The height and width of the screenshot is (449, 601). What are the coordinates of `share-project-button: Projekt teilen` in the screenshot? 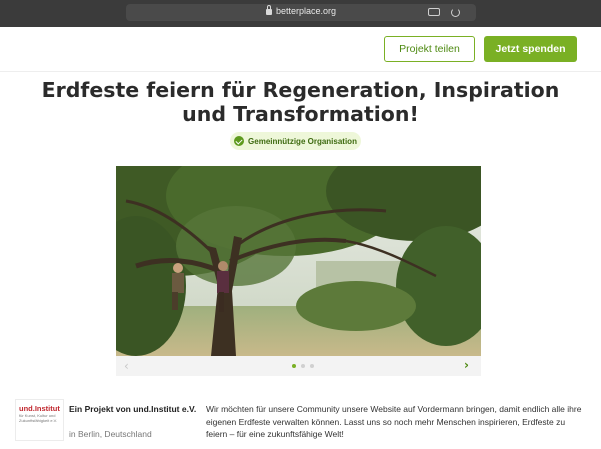 It's located at (429, 49).